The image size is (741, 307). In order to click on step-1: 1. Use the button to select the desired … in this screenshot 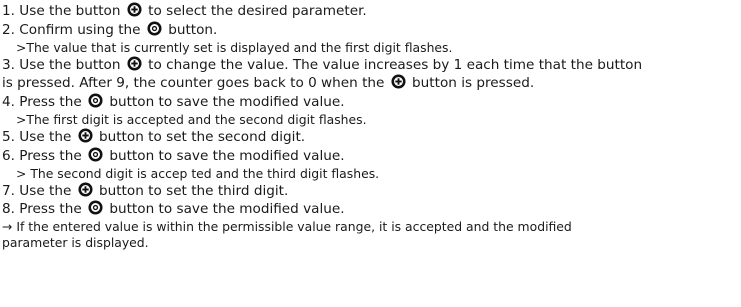, I will do `click(184, 10)`.